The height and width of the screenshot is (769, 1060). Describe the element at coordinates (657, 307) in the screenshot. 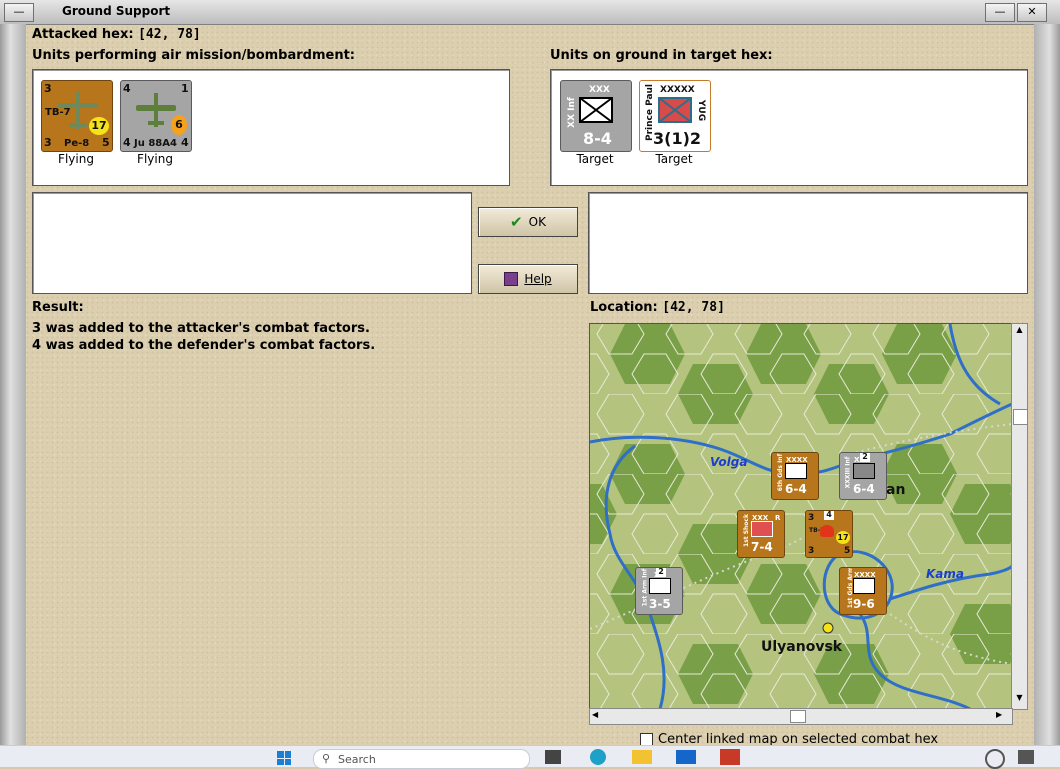

I see `location-label: Location: [42, 78]` at that location.